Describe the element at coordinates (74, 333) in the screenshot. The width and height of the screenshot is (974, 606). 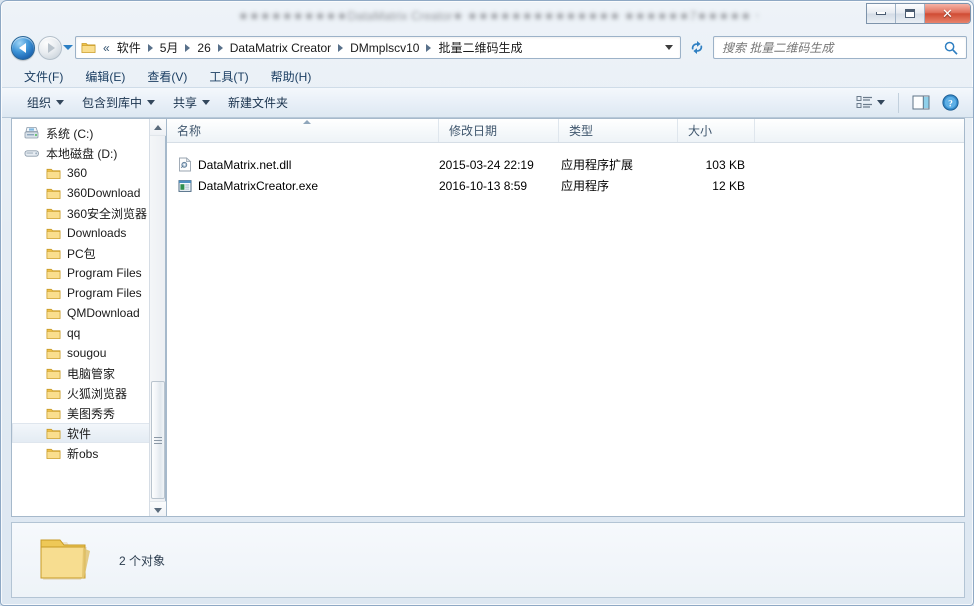
I see `sidebar-item-label: qq` at that location.